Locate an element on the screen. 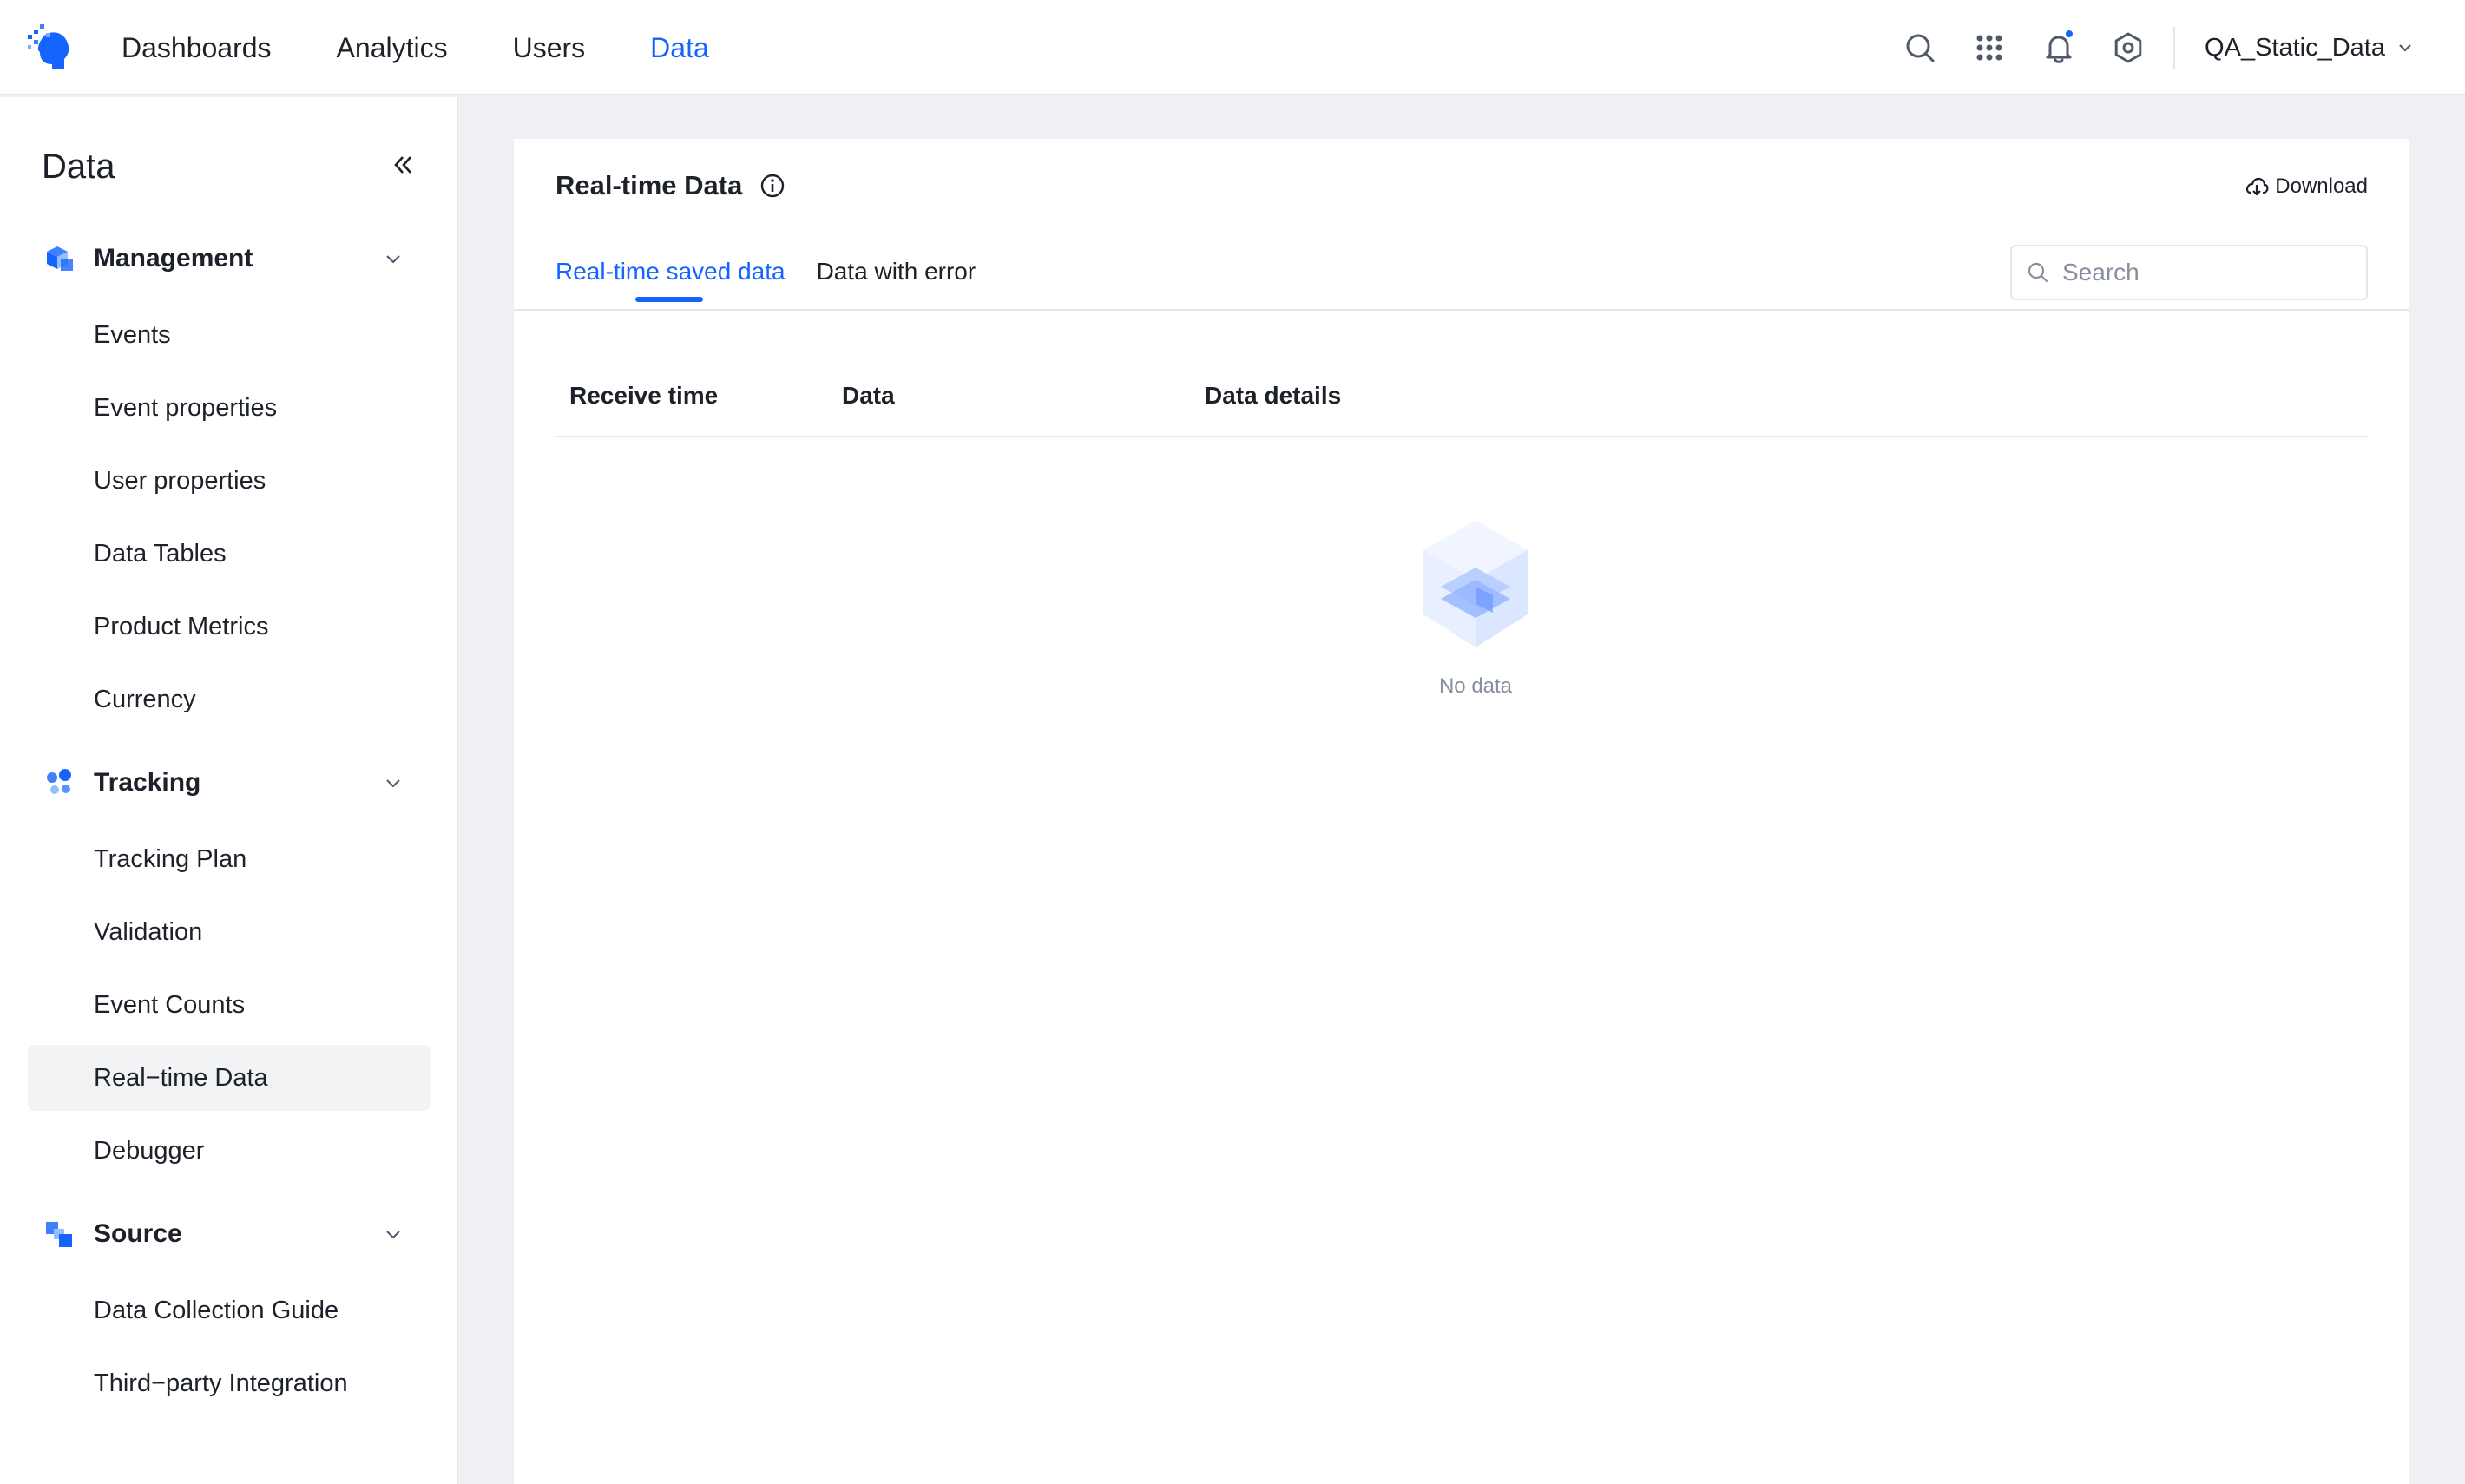  tabs: Real-time saved data Data with error is located at coordinates (781, 276).